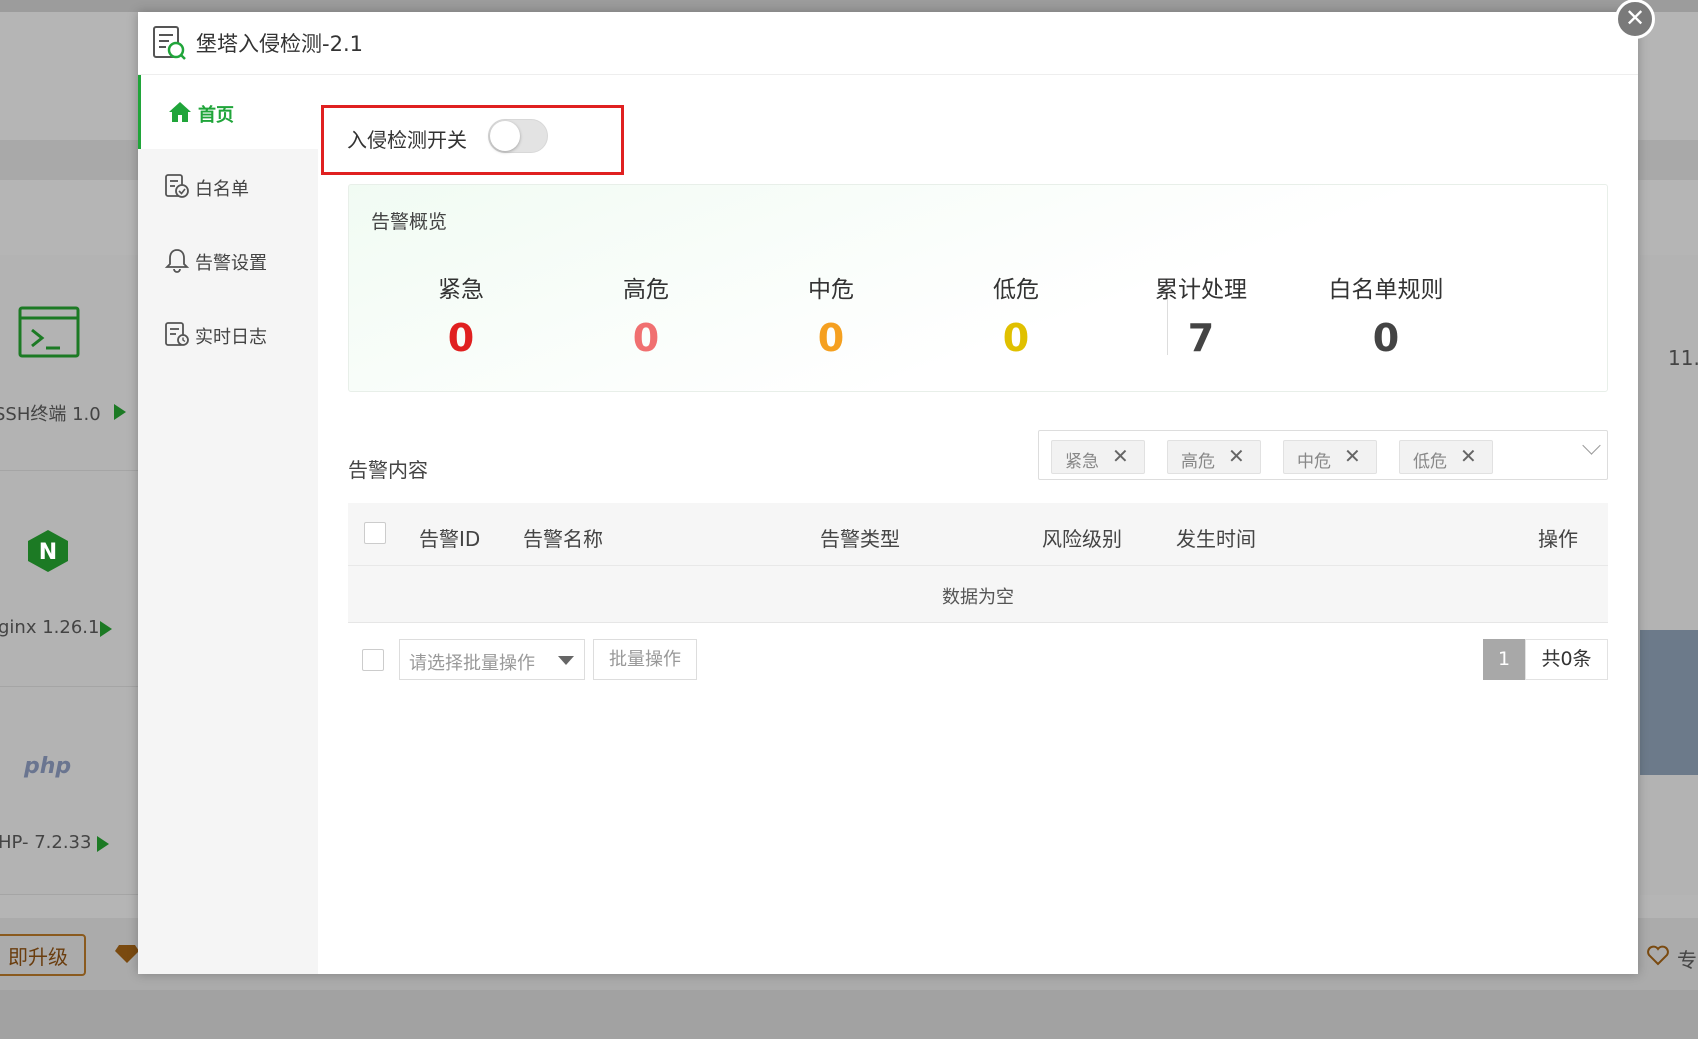 This screenshot has height=1039, width=1698. What do you see at coordinates (1201, 315) in the screenshot?
I see `stat-total-handled: 累计处理 7` at bounding box center [1201, 315].